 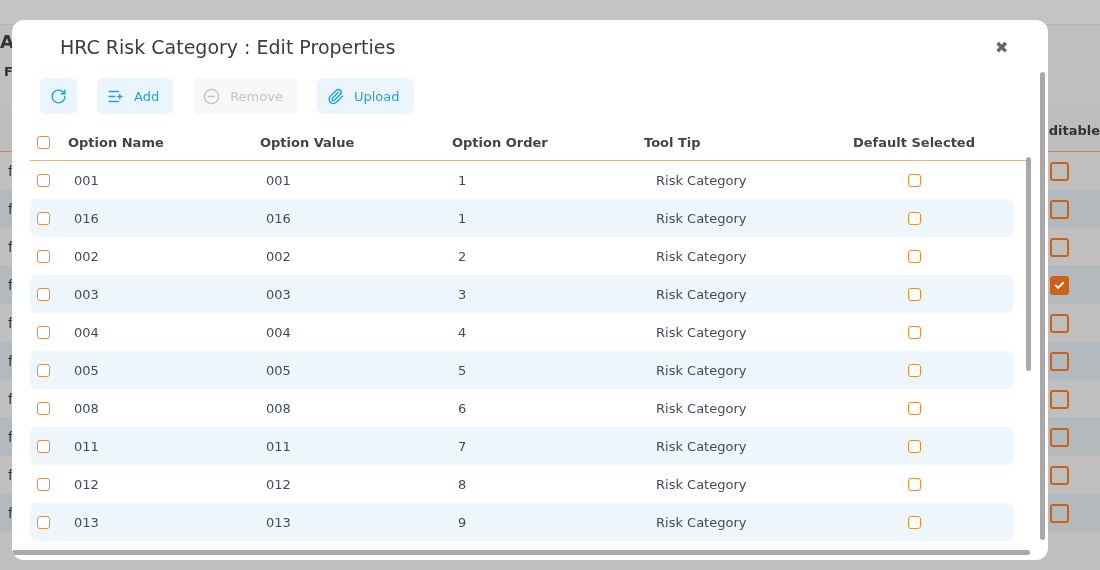 What do you see at coordinates (212, 96) in the screenshot?
I see `minus-circle-icon` at bounding box center [212, 96].